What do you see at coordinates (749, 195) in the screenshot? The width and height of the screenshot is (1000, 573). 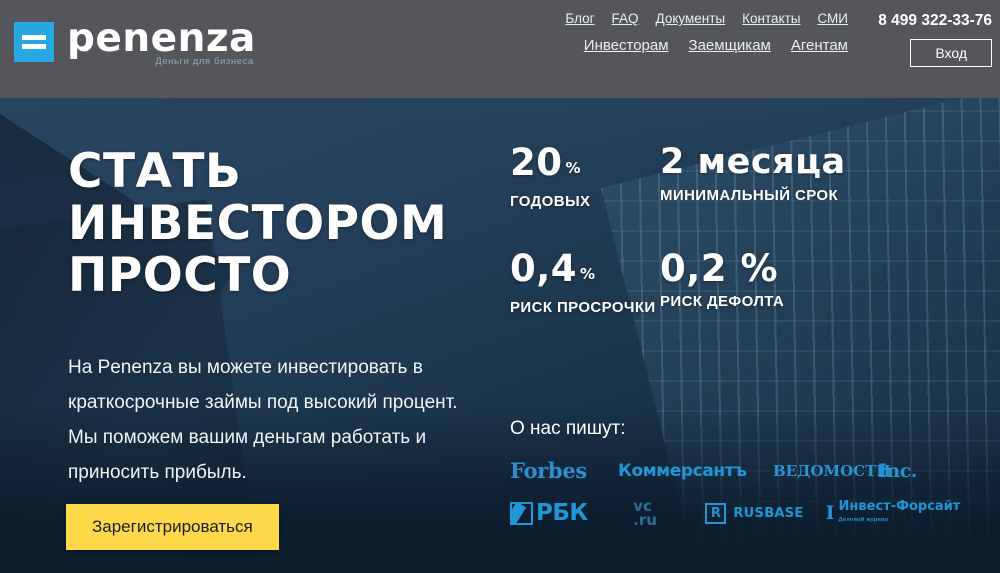 I see `stat-label: МИНИМАЛЬНЫЙ СРОК` at bounding box center [749, 195].